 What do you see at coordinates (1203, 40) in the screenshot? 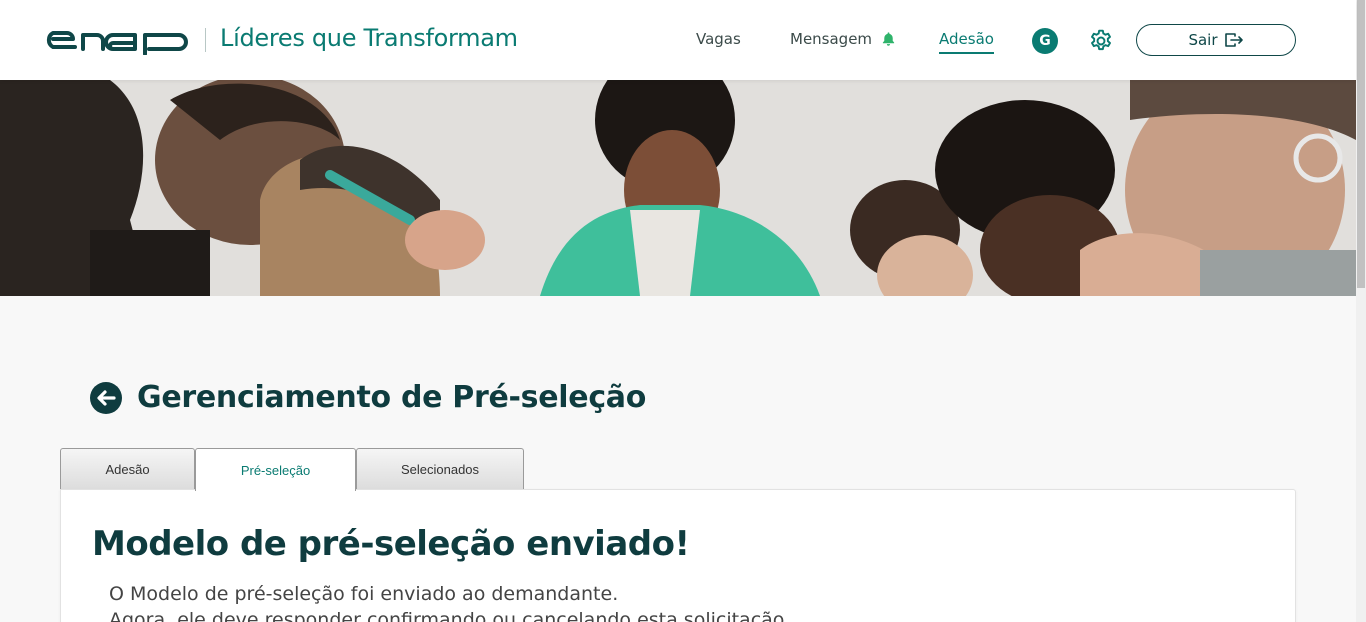
I see `logout-label: Sair` at bounding box center [1203, 40].